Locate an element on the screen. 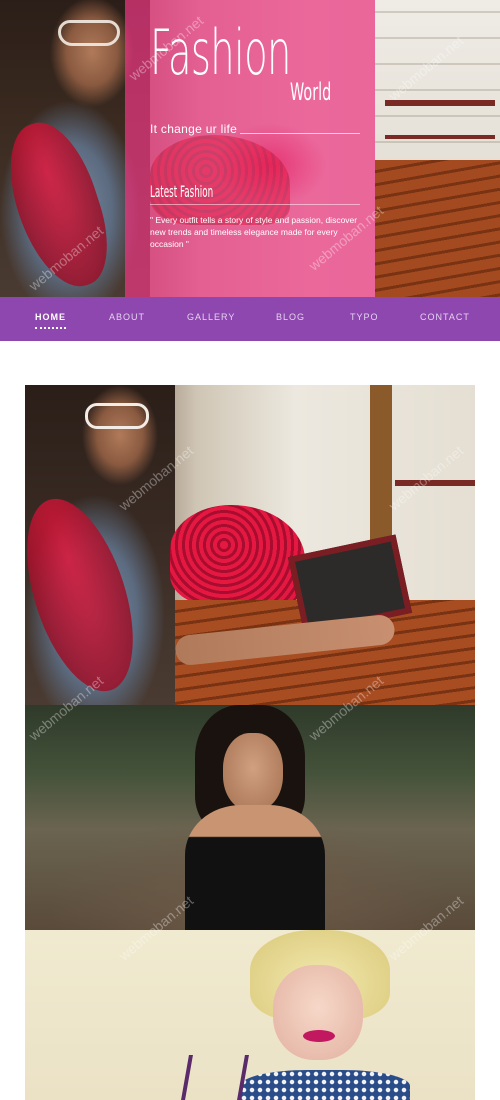 The image size is (500, 1100). glasses-frames-graphic is located at coordinates (215, 1077).